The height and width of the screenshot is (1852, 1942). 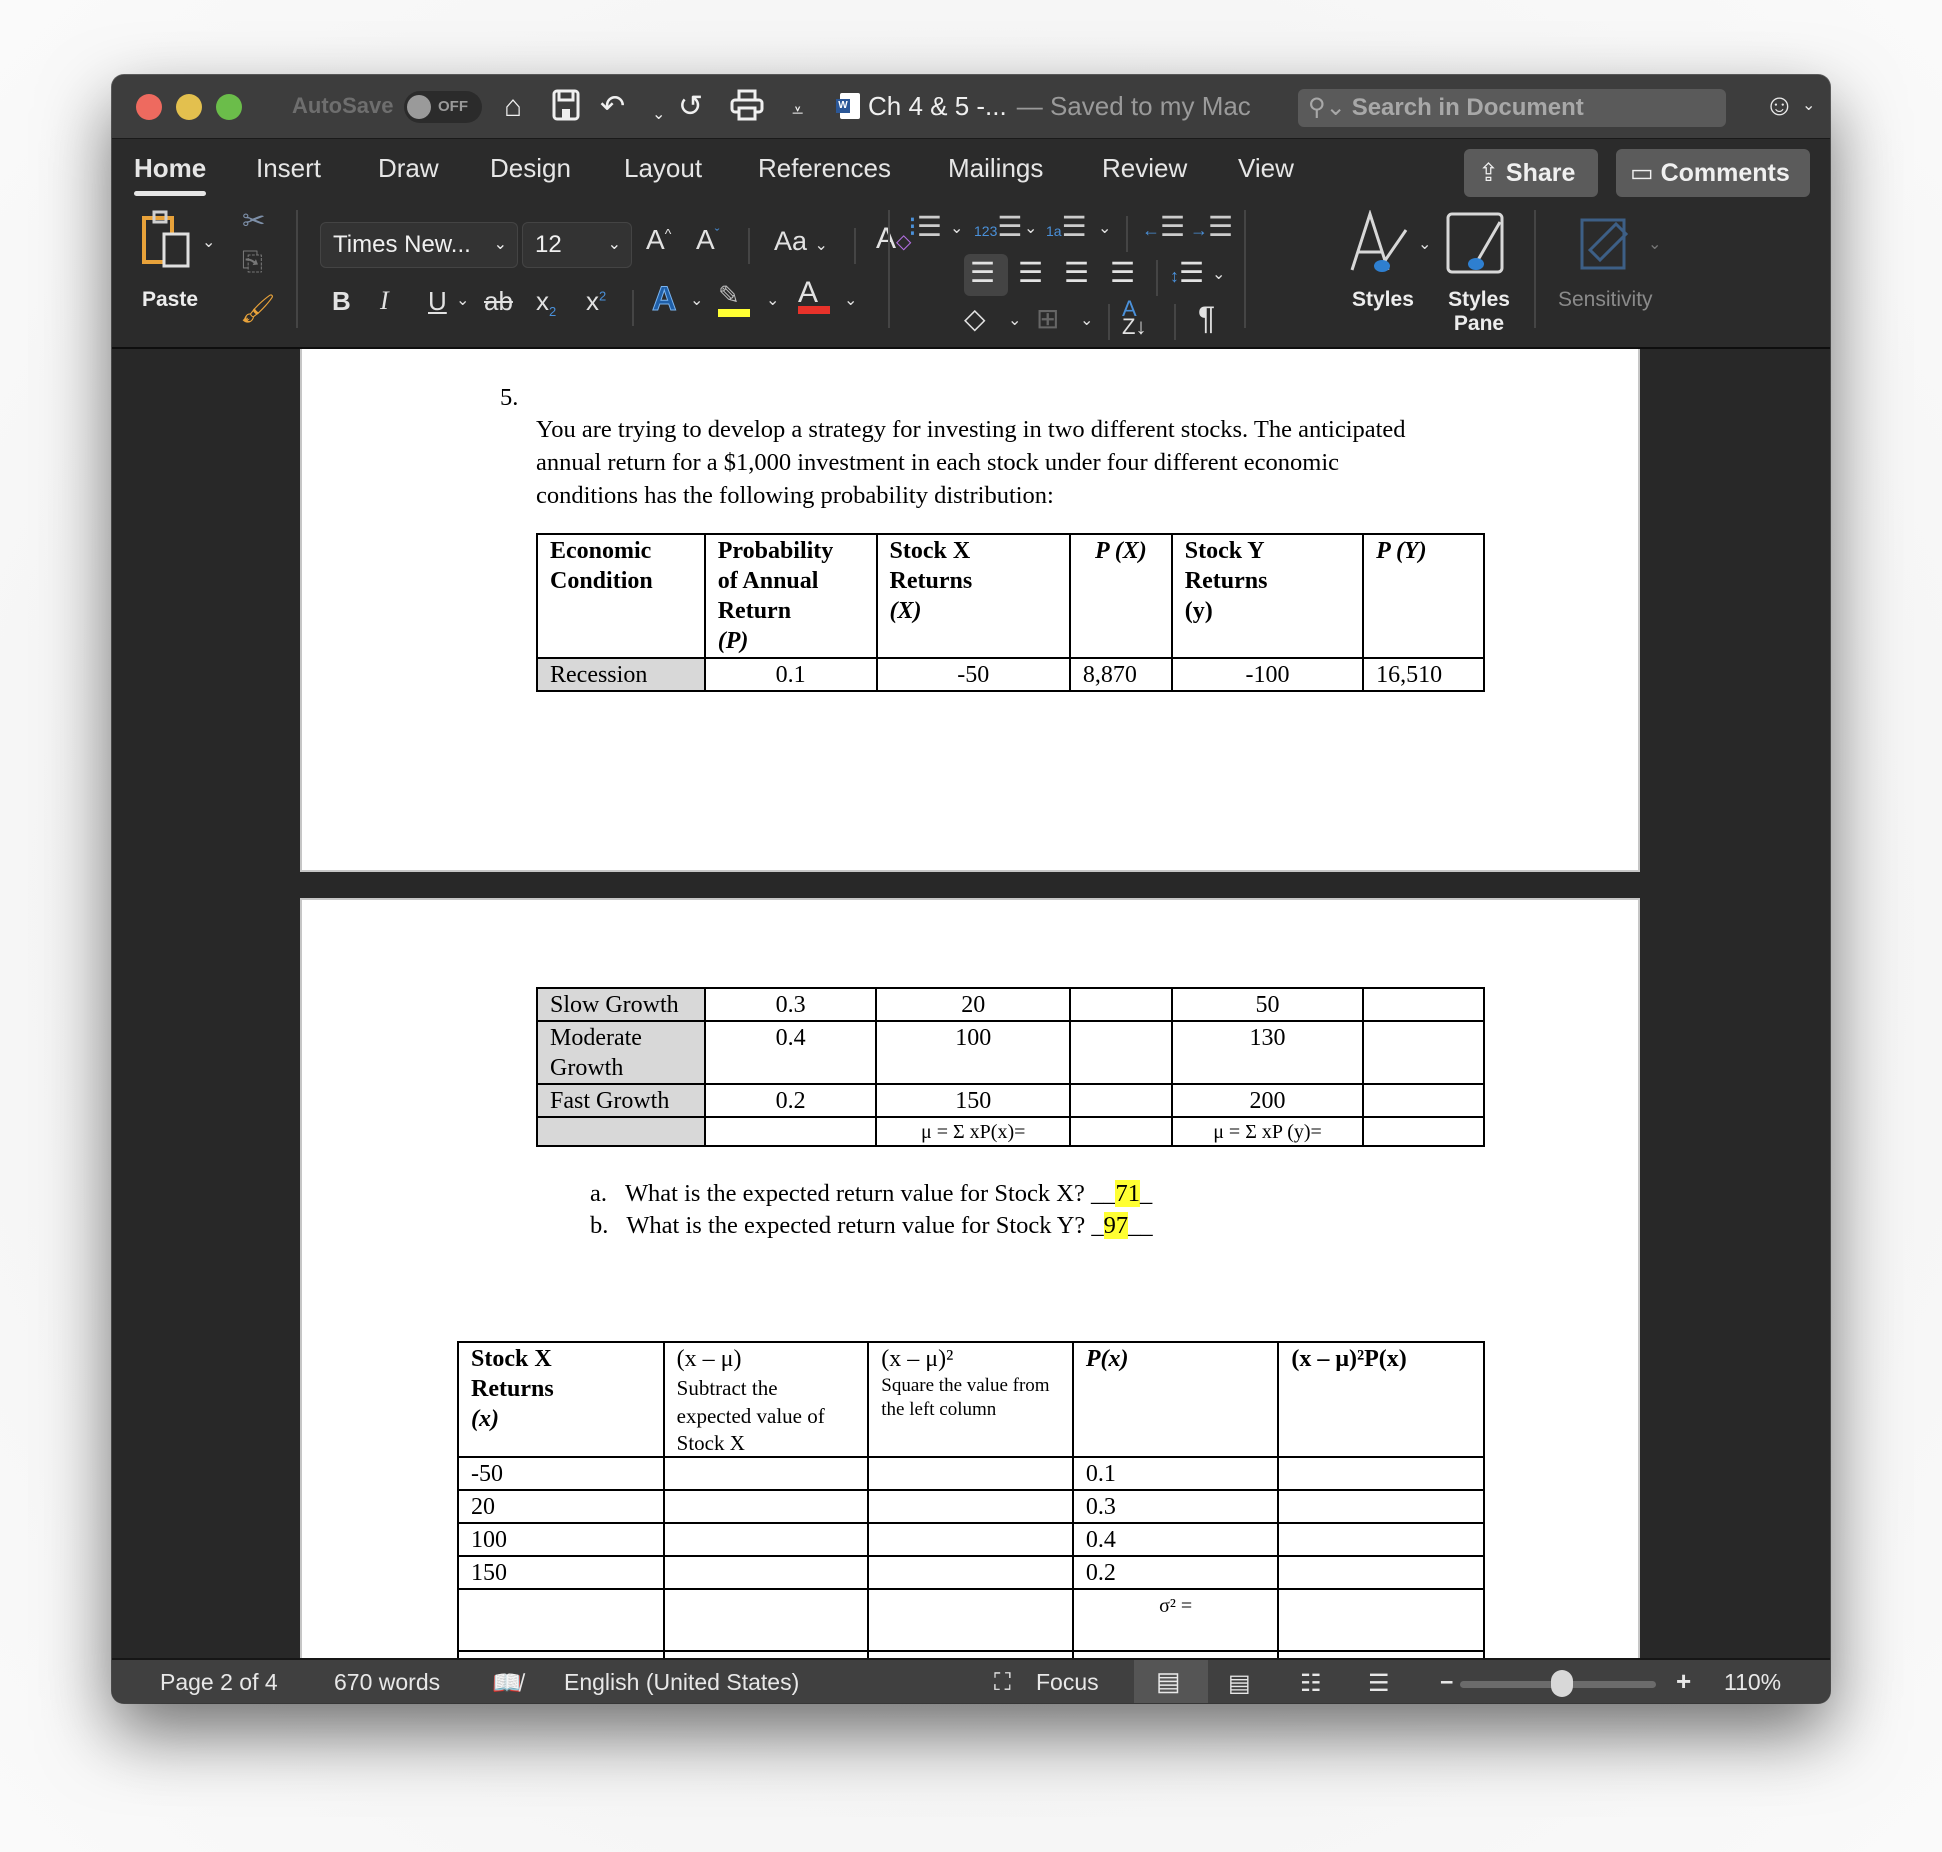 What do you see at coordinates (288, 168) in the screenshot?
I see `tab-insert: Insert` at bounding box center [288, 168].